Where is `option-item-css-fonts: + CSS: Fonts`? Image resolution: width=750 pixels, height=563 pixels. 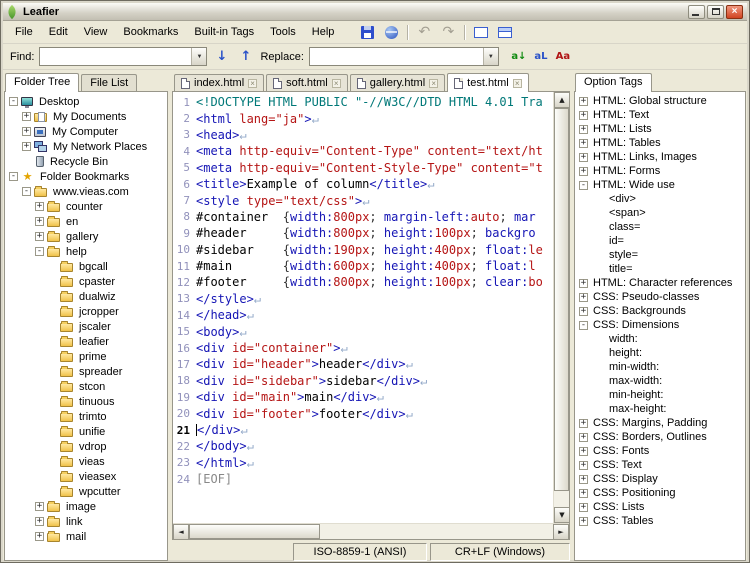 option-item-css-fonts: + CSS: Fonts is located at coordinates (660, 451).